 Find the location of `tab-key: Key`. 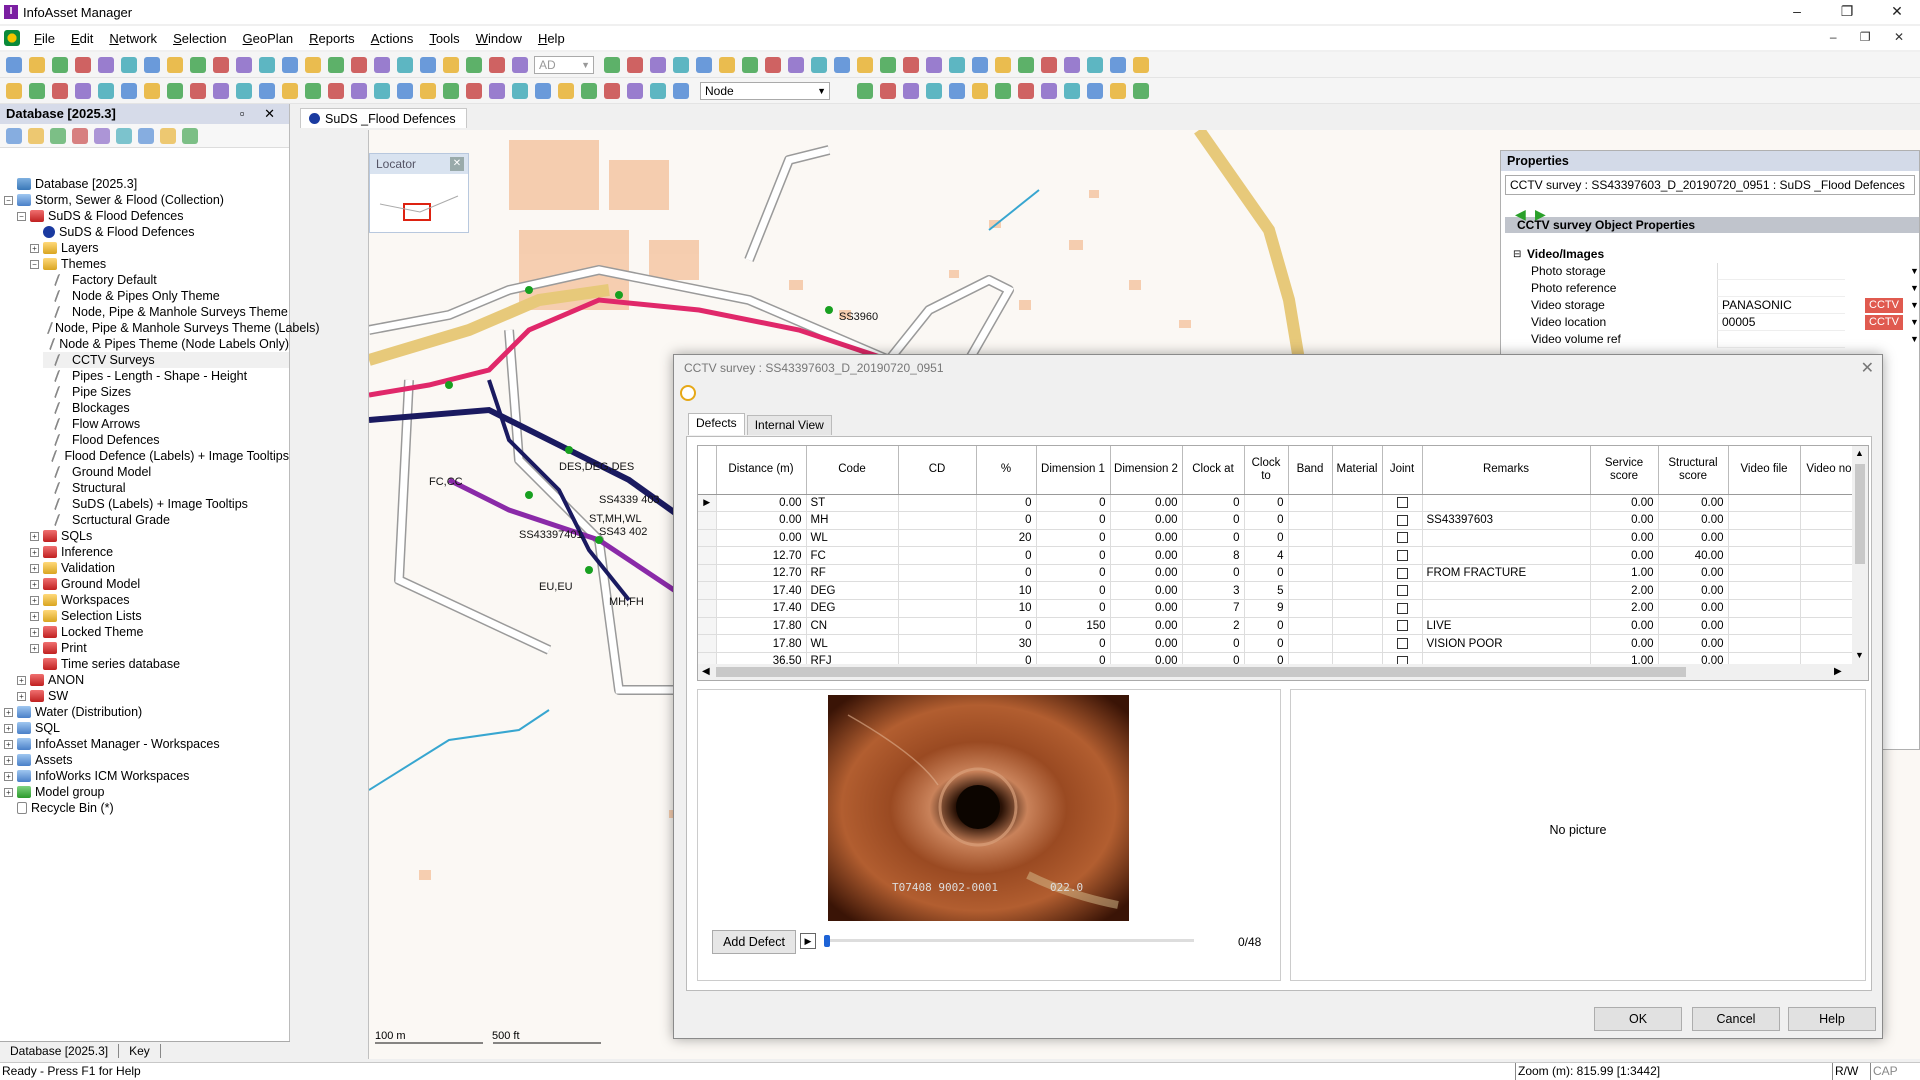

tab-key: Key is located at coordinates (140, 1050).